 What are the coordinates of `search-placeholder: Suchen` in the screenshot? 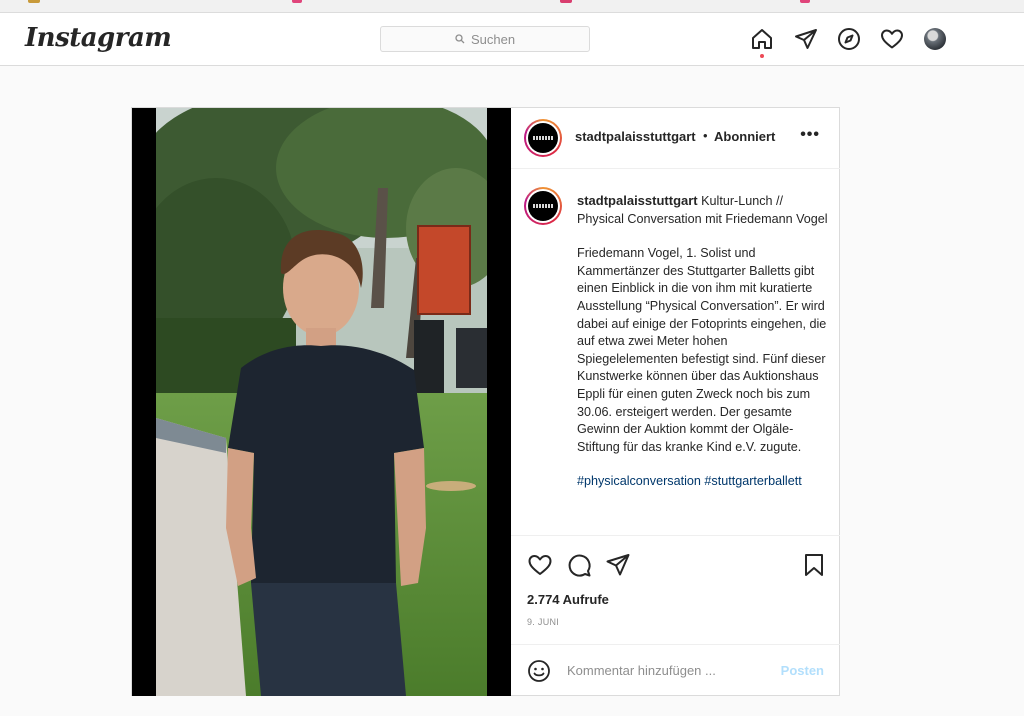 It's located at (493, 39).